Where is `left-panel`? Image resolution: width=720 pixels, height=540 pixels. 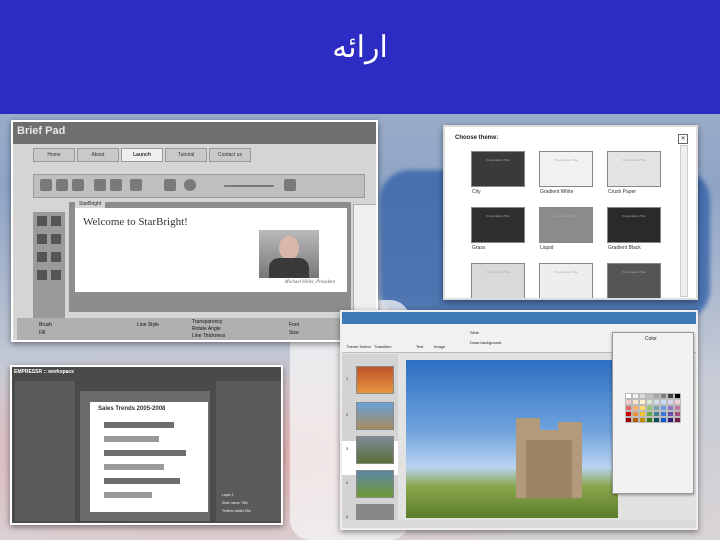 left-panel is located at coordinates (45, 451).